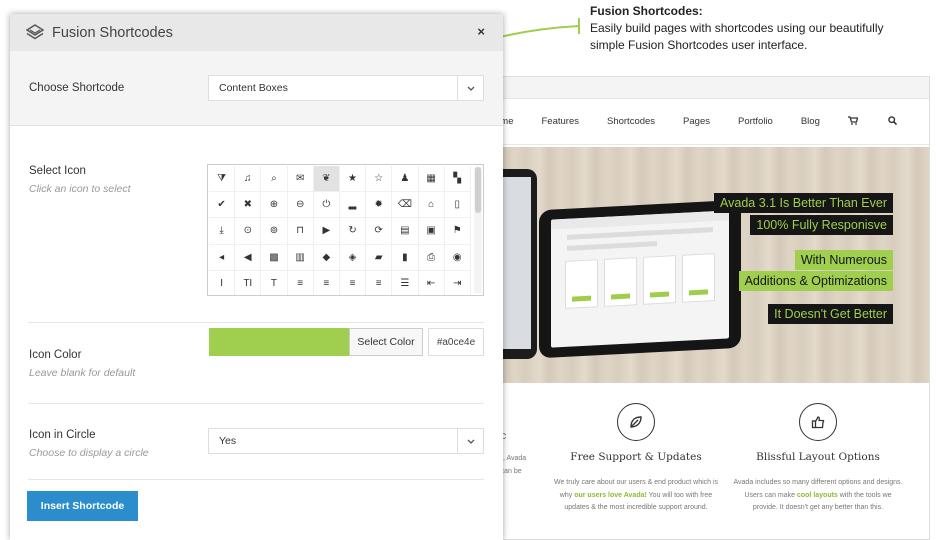 Image resolution: width=940 pixels, height=540 pixels. What do you see at coordinates (326, 257) in the screenshot?
I see `tag-icon: ◆` at bounding box center [326, 257].